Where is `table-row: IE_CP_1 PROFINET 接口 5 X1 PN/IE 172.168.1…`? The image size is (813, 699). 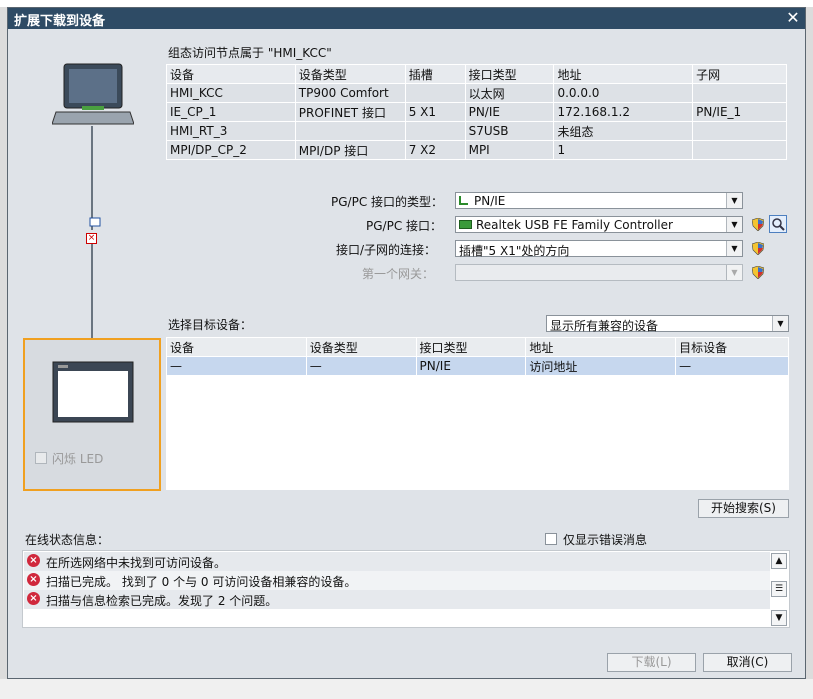 table-row: IE_CP_1 PROFINET 接口 5 X1 PN/IE 172.168.1… is located at coordinates (476, 112).